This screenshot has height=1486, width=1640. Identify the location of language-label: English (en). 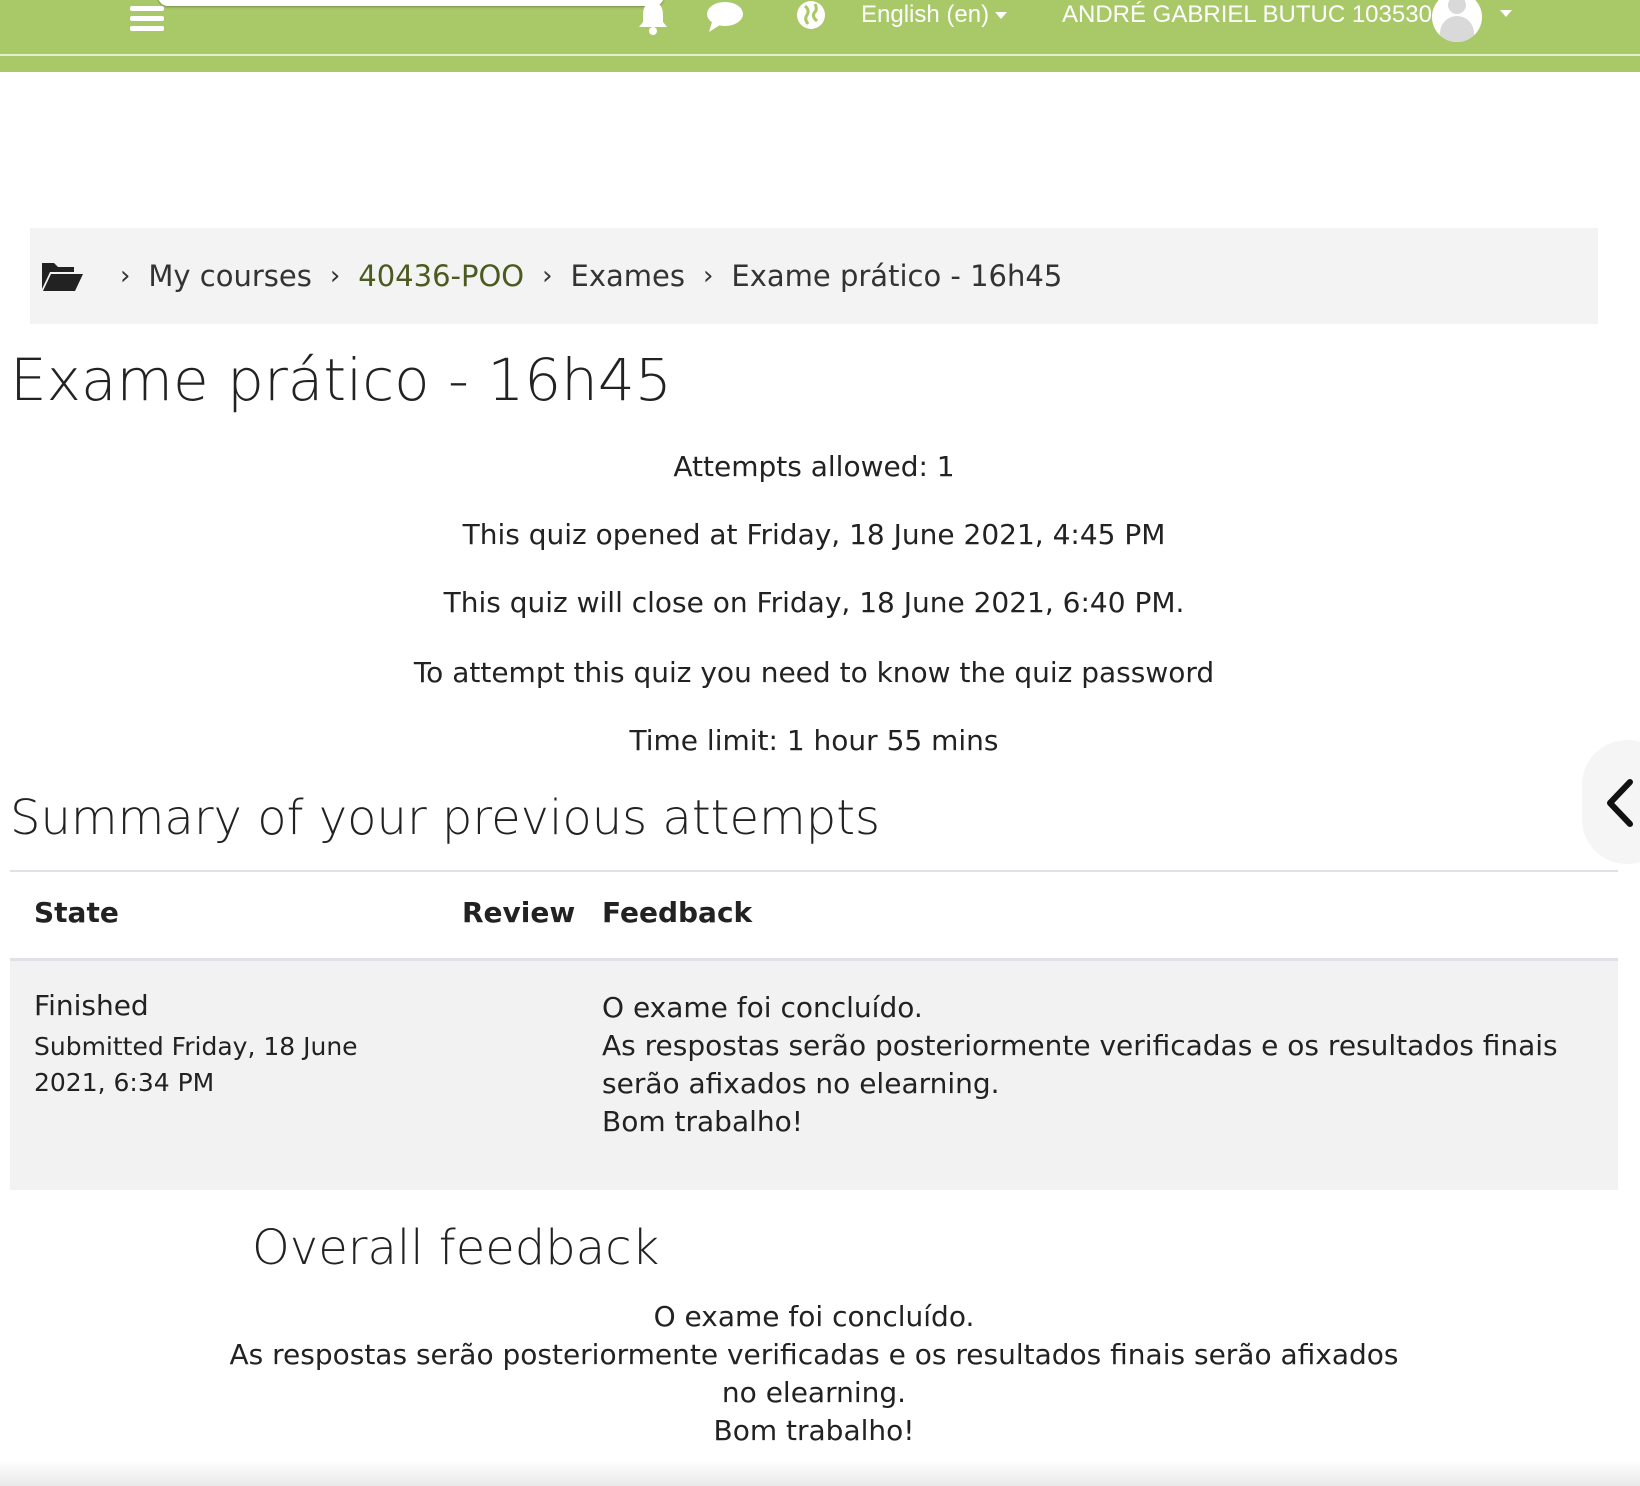
(925, 14).